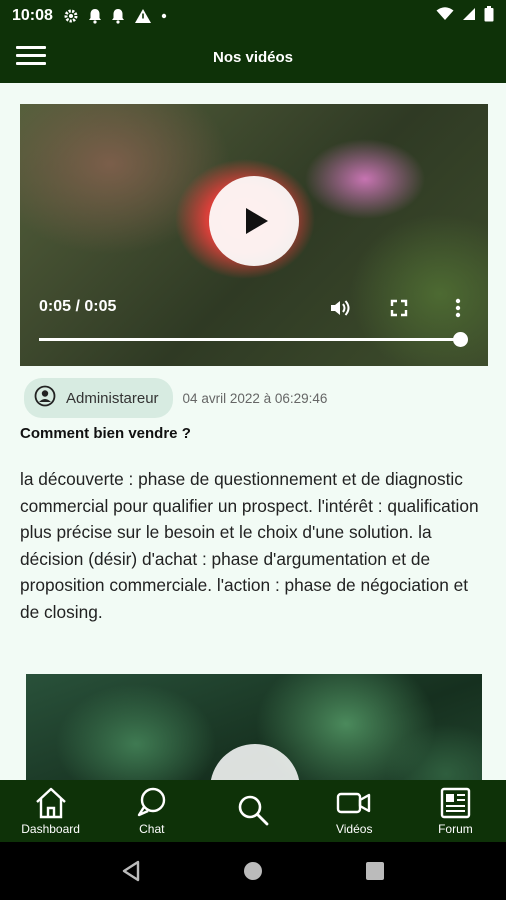 The height and width of the screenshot is (900, 506). Describe the element at coordinates (375, 871) in the screenshot. I see `recents-icon` at that location.